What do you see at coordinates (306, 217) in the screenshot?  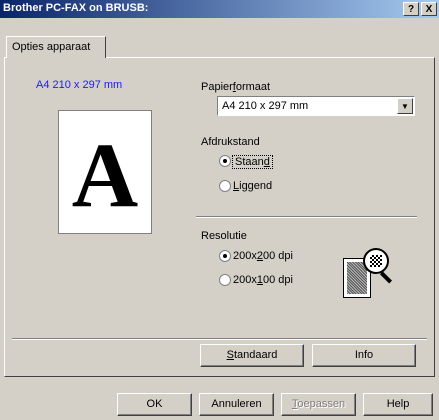 I see `group-divider` at bounding box center [306, 217].